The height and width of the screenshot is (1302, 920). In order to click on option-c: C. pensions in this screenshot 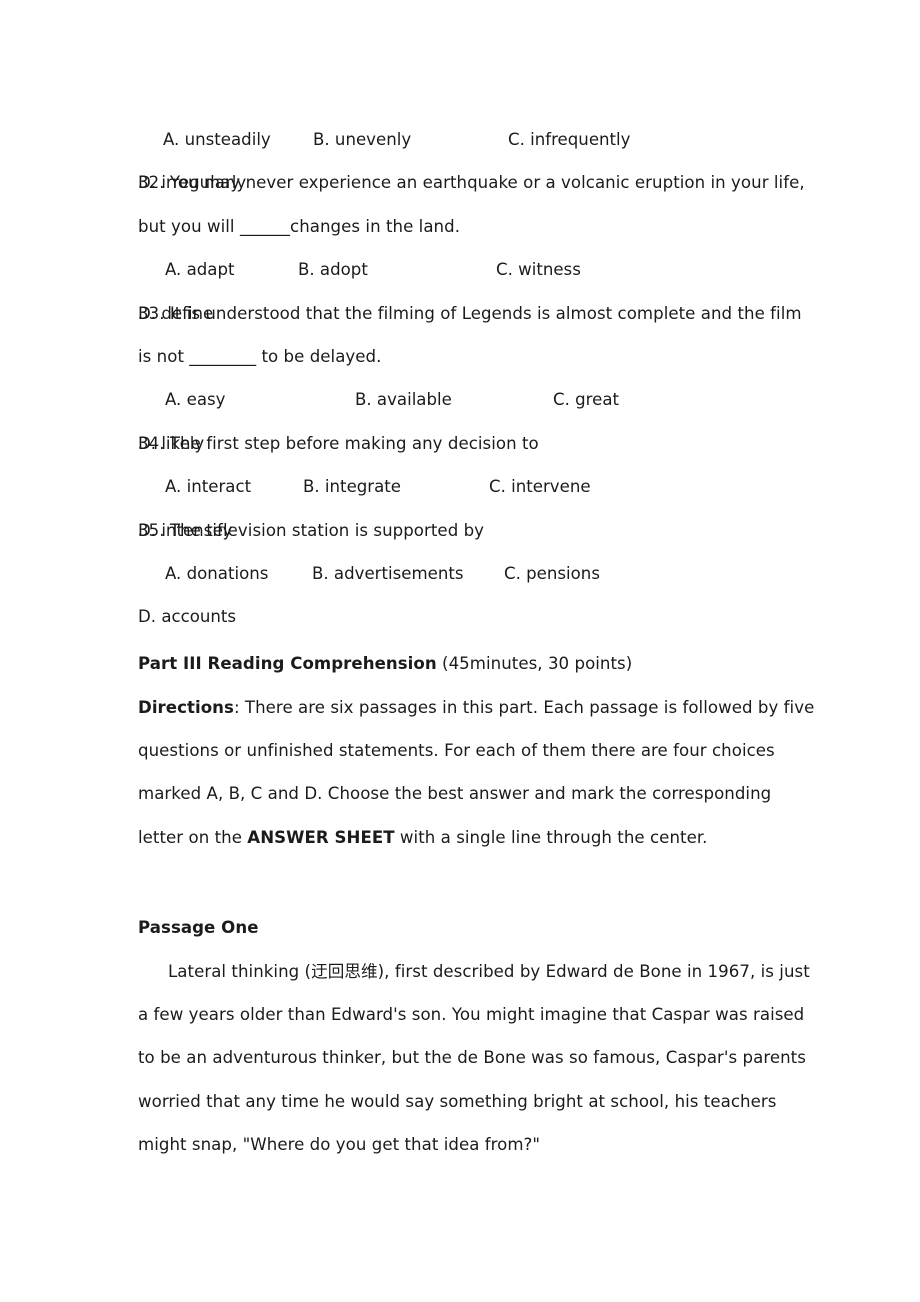, I will do `click(574, 573)`.